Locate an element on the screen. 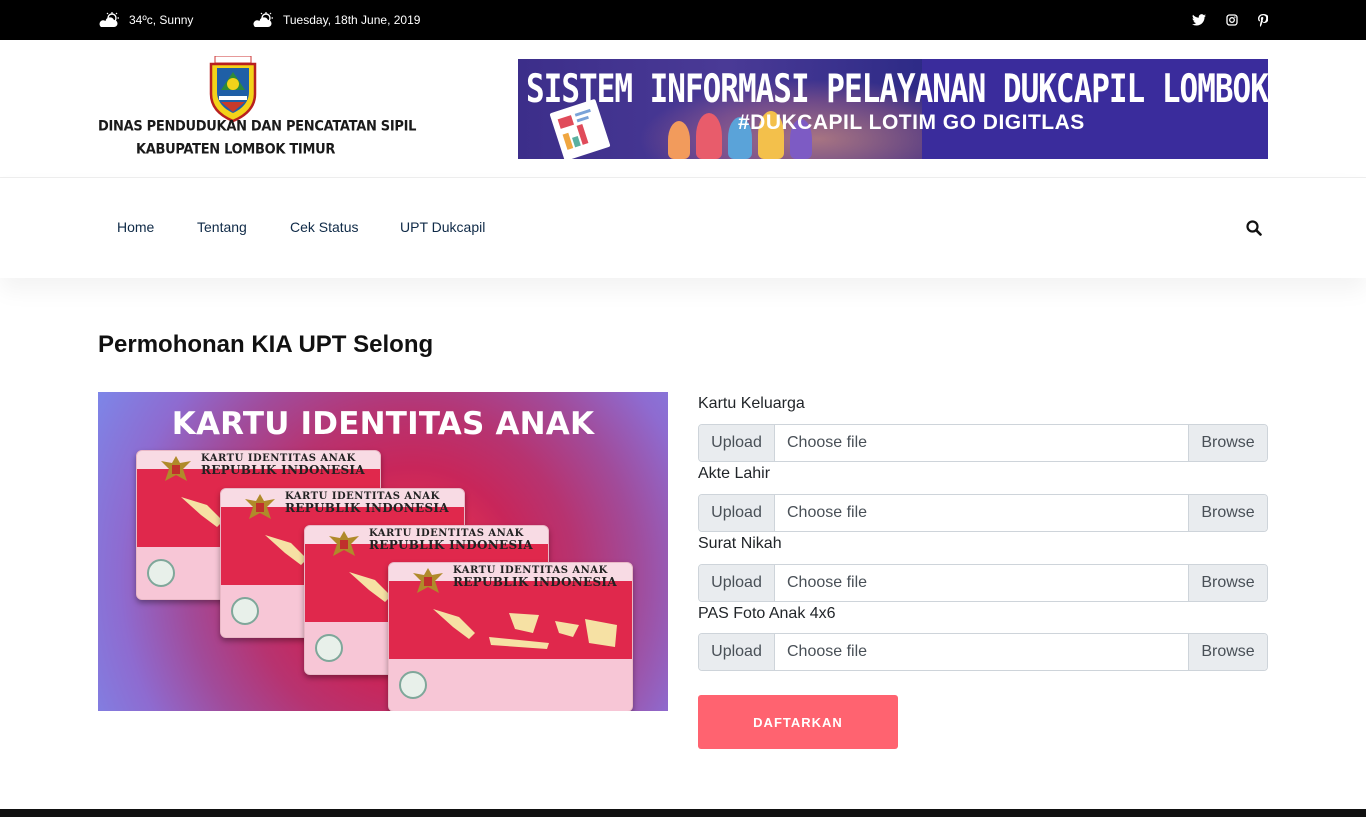 The width and height of the screenshot is (1366, 817). nav-item-tentang: Tentang is located at coordinates (222, 227).